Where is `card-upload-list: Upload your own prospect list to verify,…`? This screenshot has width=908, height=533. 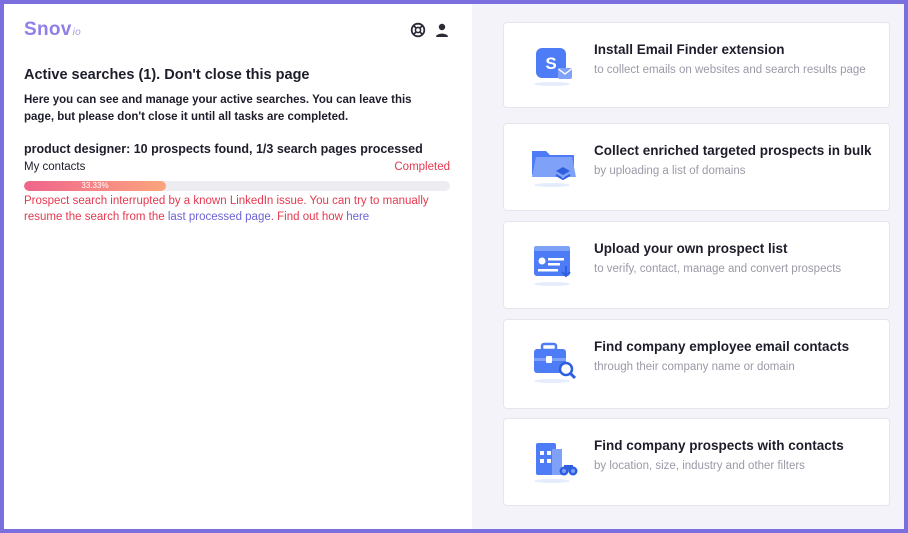
card-upload-list: Upload your own prospect list to verify,… is located at coordinates (696, 265).